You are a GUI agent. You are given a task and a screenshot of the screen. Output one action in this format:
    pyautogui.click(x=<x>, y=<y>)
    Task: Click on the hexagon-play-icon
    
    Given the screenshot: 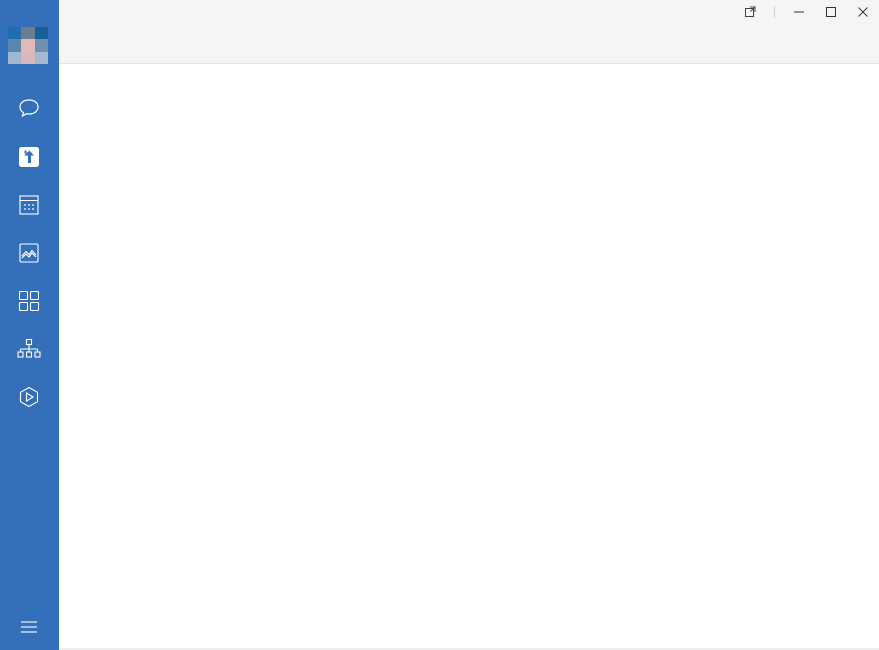 What is the action you would take?
    pyautogui.click(x=29, y=397)
    